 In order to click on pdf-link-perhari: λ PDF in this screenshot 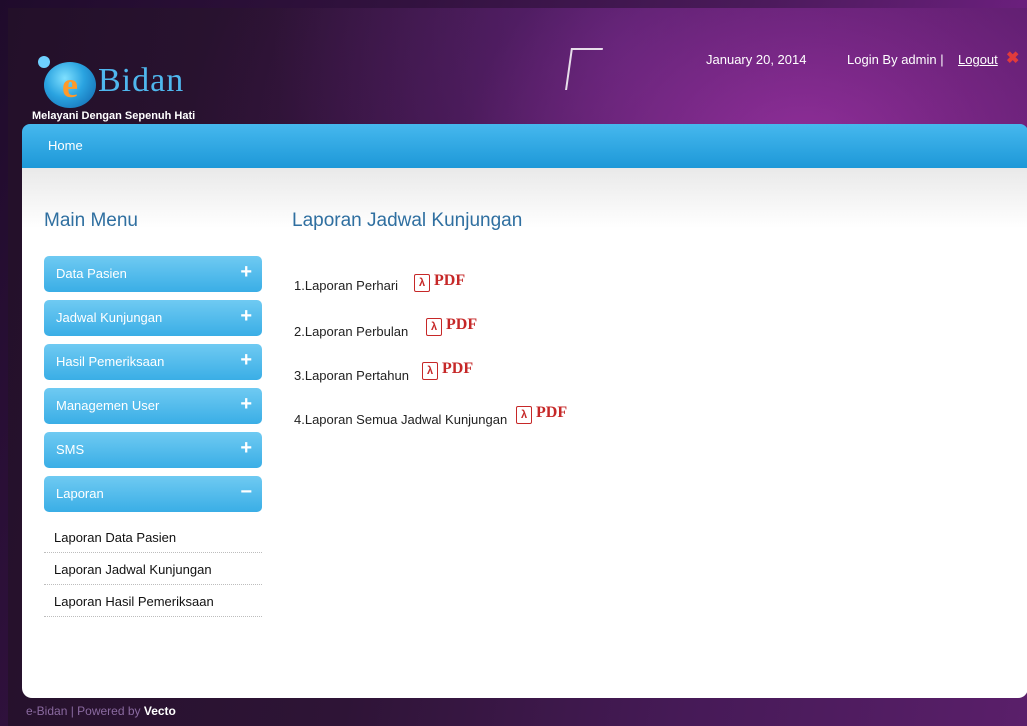, I will do `click(442, 283)`.